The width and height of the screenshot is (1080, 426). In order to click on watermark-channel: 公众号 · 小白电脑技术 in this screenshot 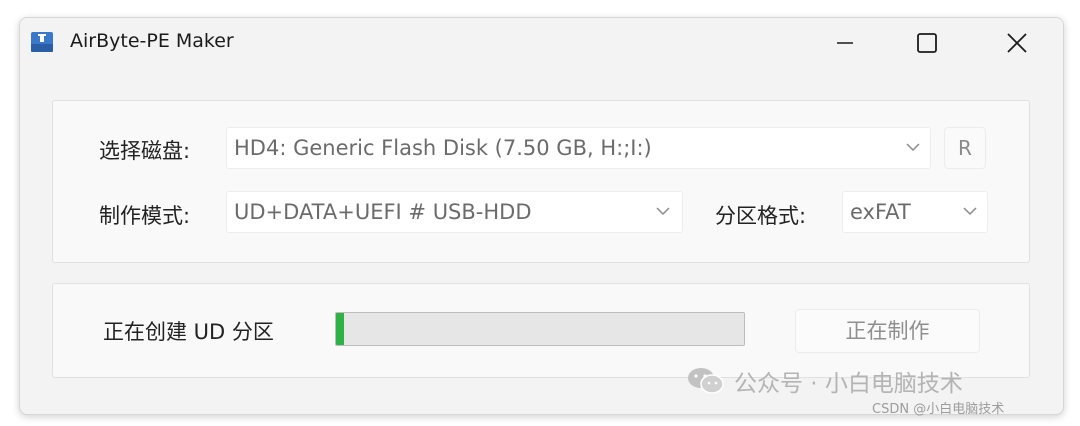, I will do `click(824, 381)`.